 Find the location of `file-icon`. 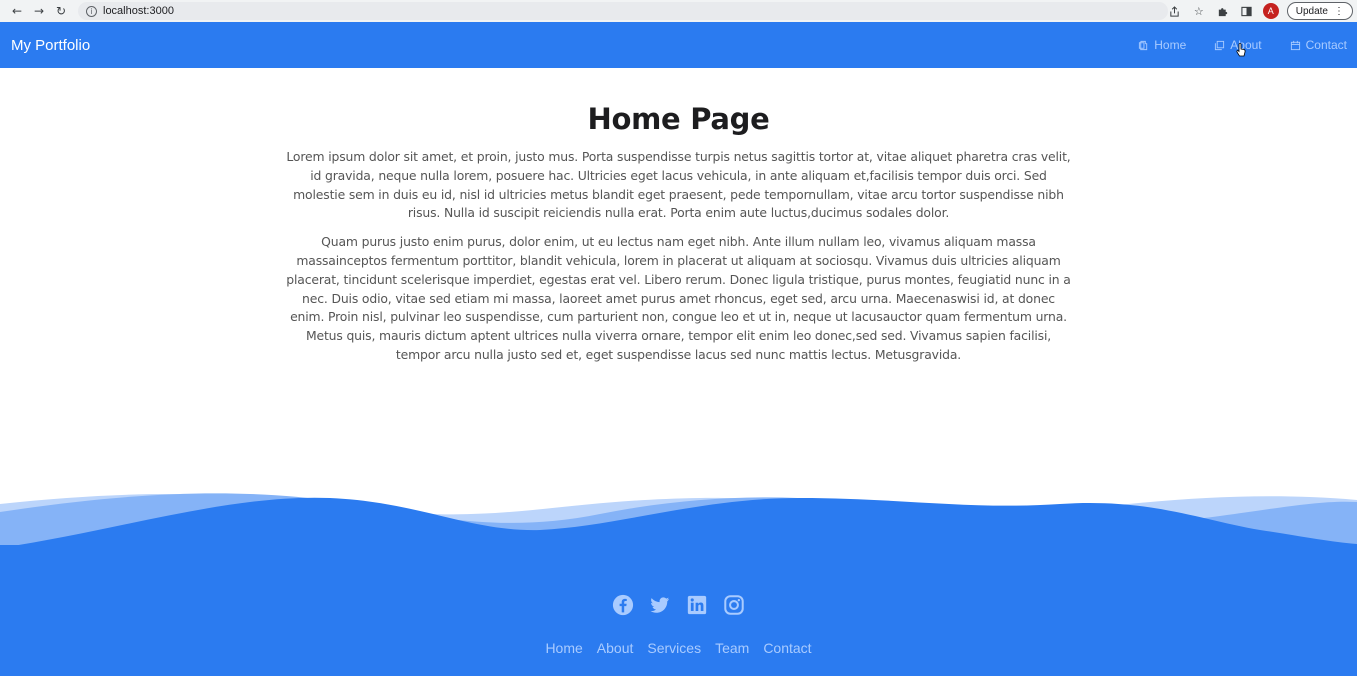

file-icon is located at coordinates (1143, 45).